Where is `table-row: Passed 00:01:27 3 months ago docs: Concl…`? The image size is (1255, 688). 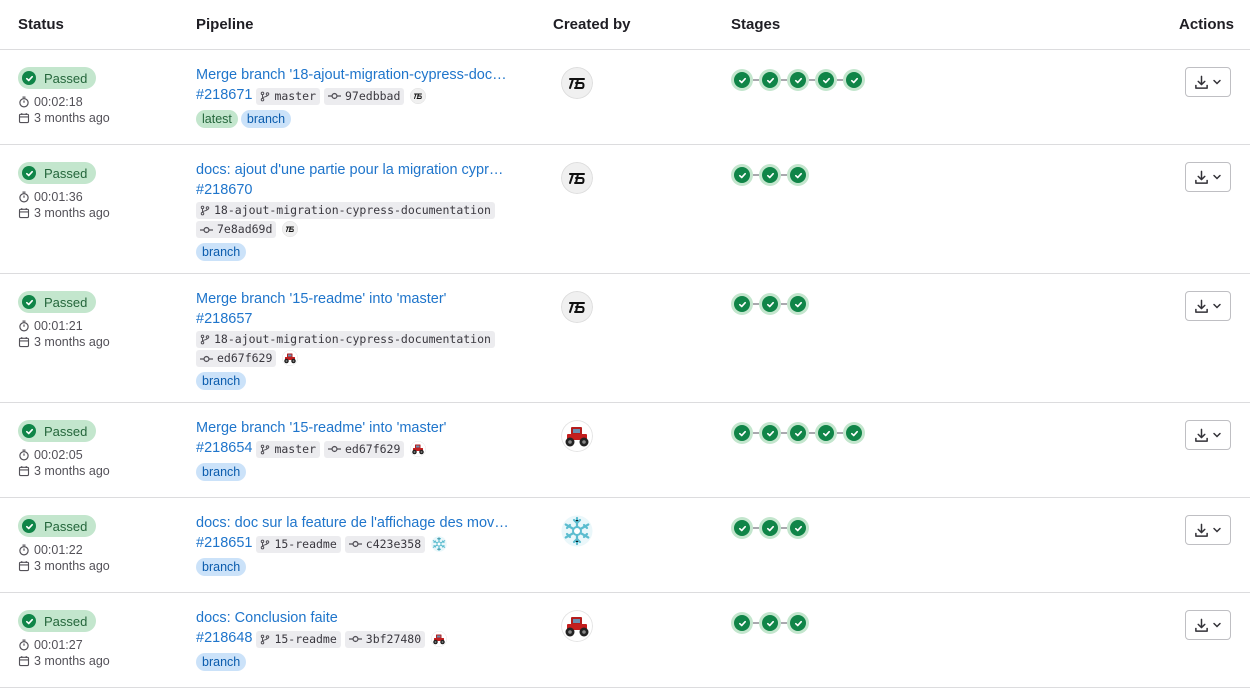 table-row: Passed 00:01:27 3 months ago docs: Concl… is located at coordinates (625, 640).